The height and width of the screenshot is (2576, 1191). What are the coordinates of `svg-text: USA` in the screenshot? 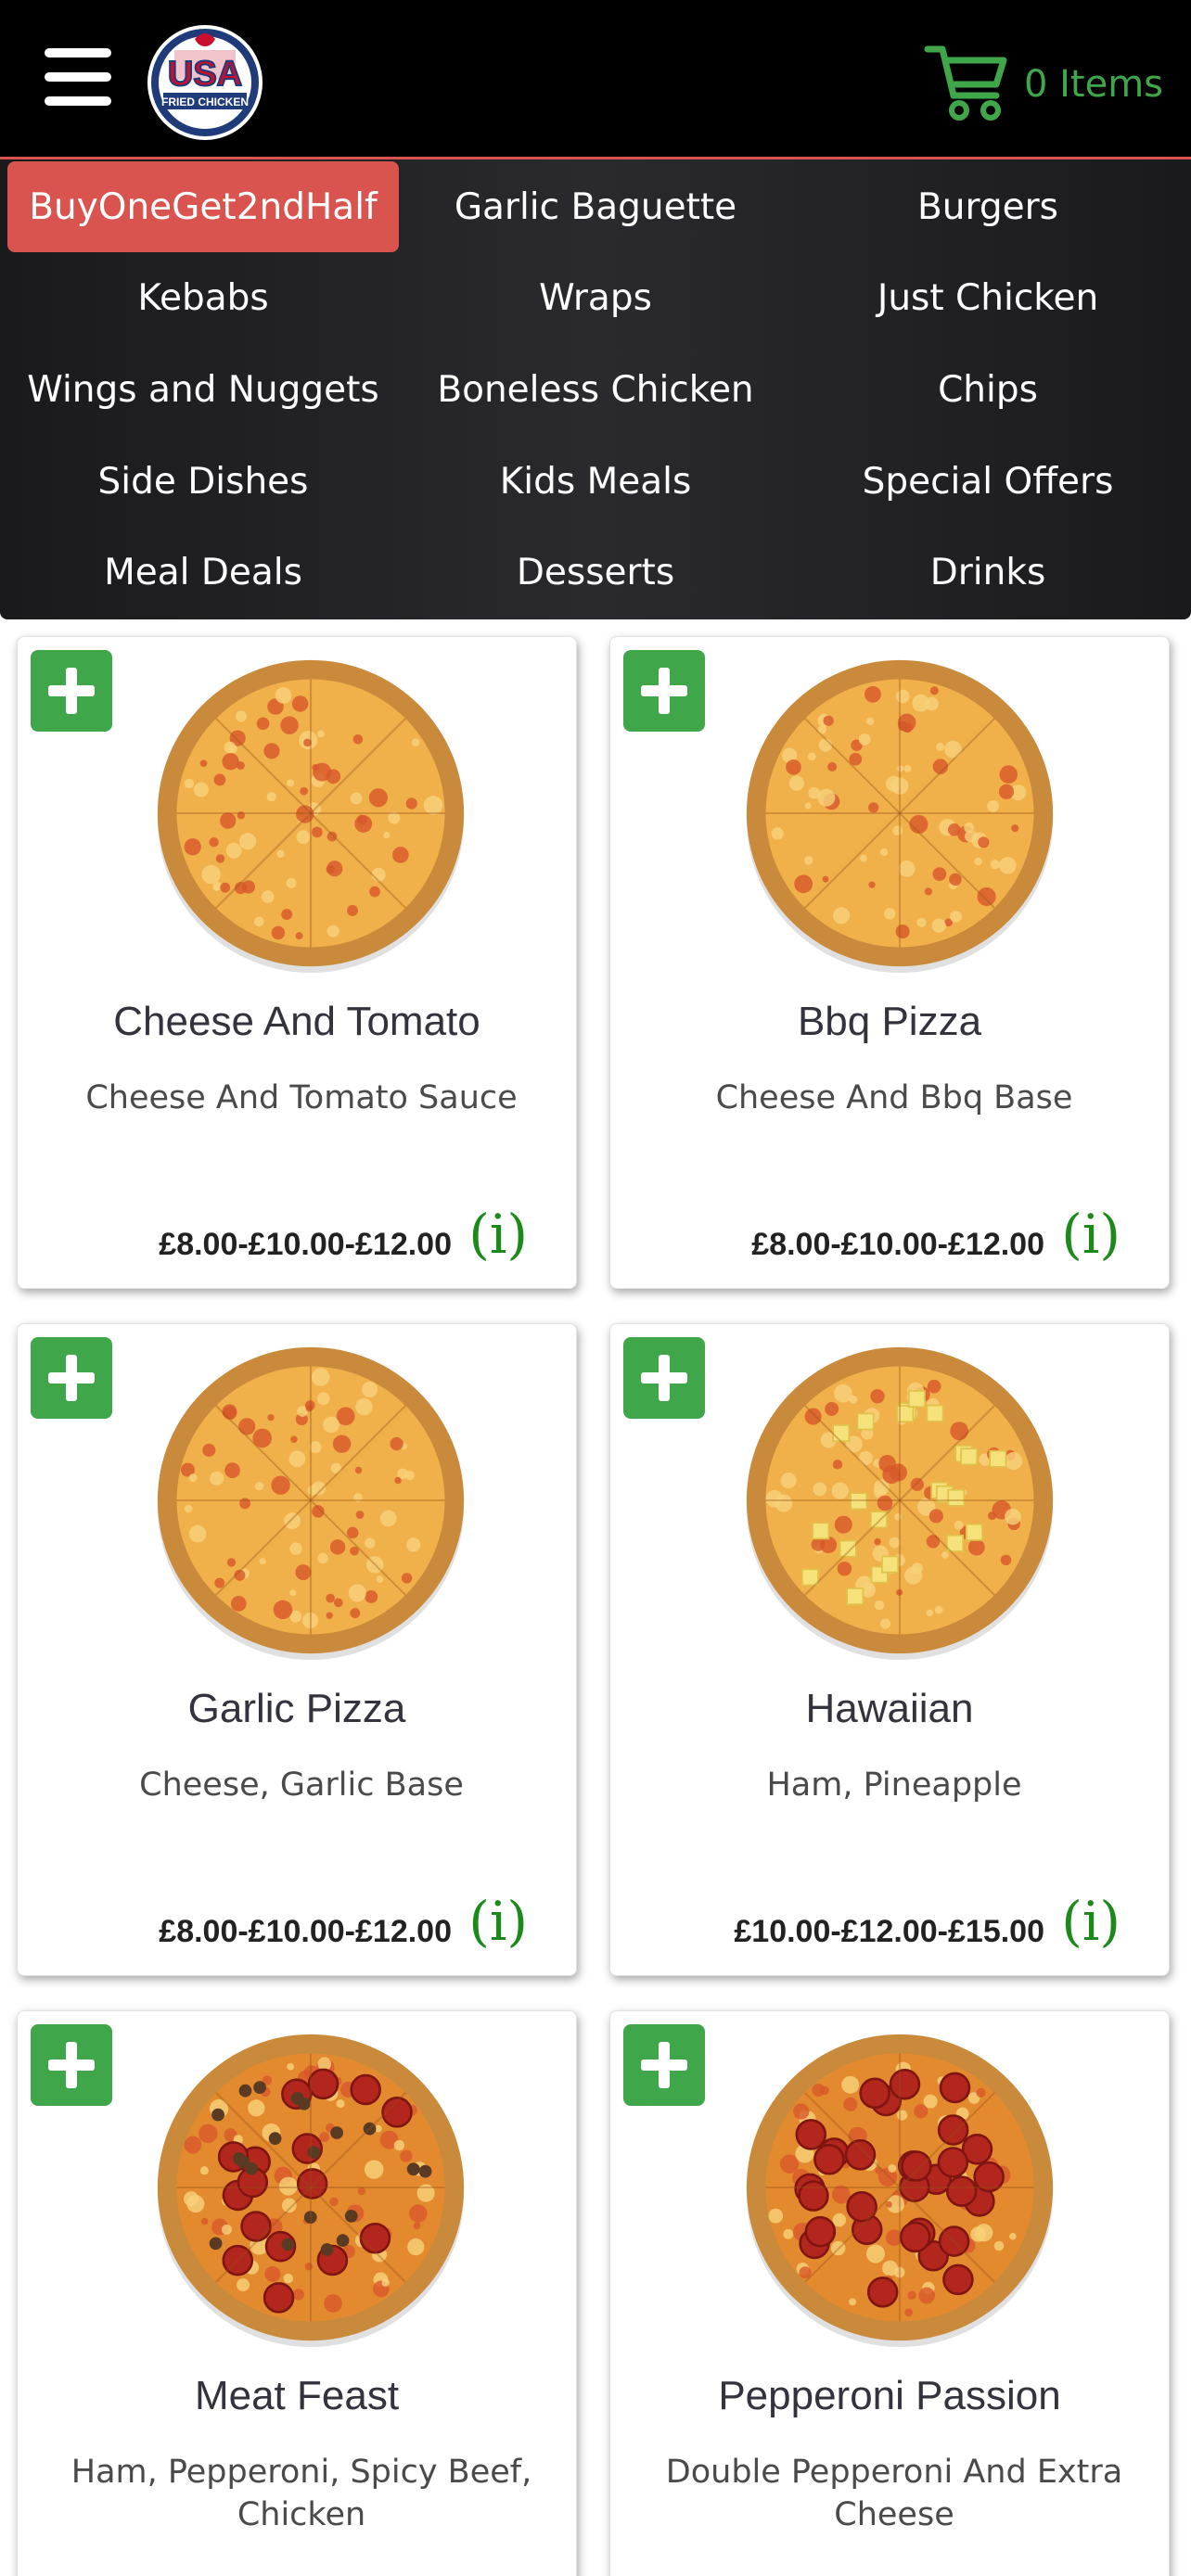 It's located at (205, 74).